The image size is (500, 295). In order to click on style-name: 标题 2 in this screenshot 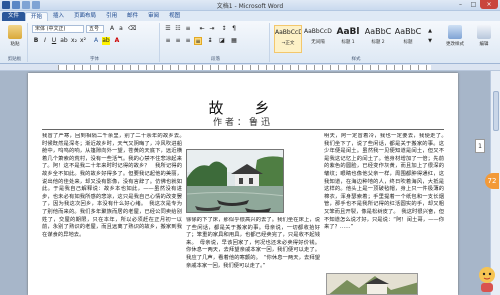, I will do `click(378, 42)`.